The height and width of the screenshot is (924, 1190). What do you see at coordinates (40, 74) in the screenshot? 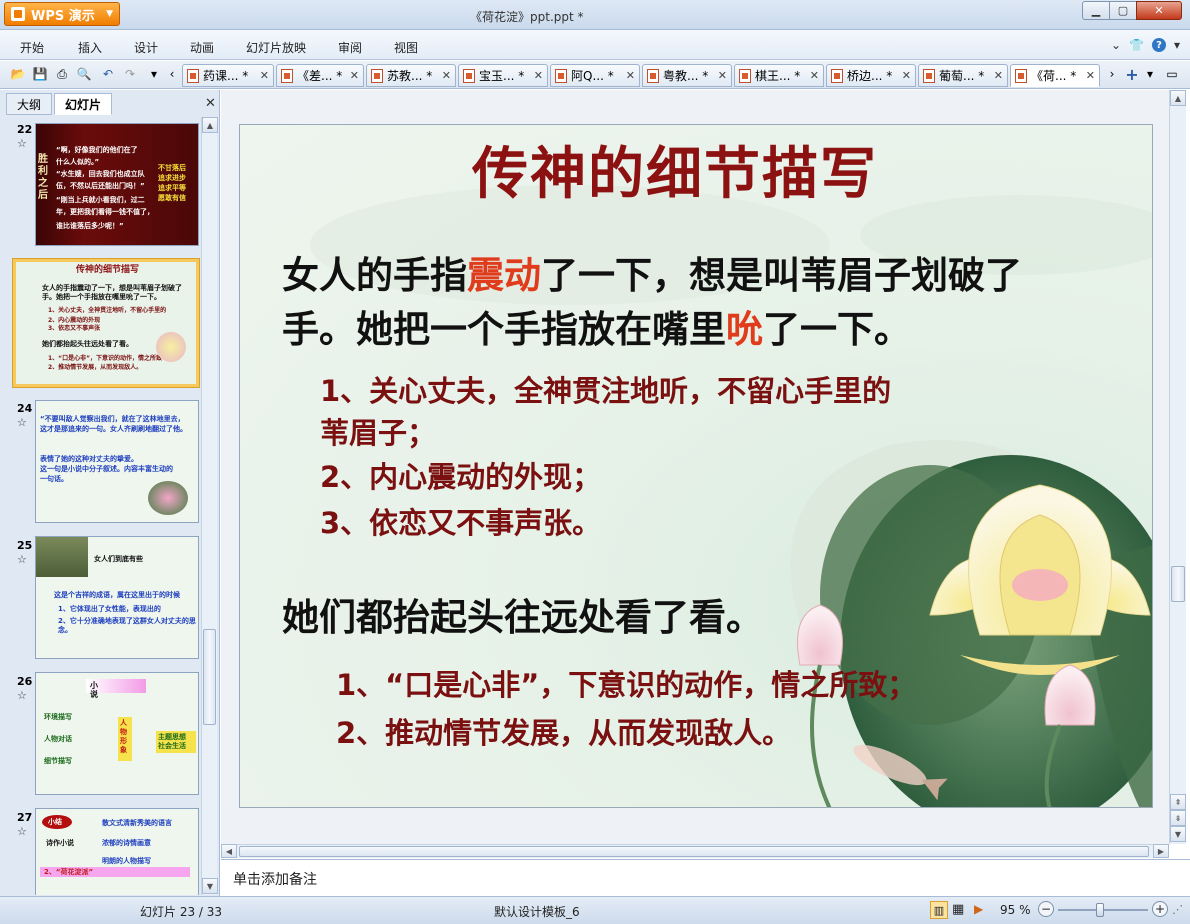
I see `save-icon: 💾` at bounding box center [40, 74].